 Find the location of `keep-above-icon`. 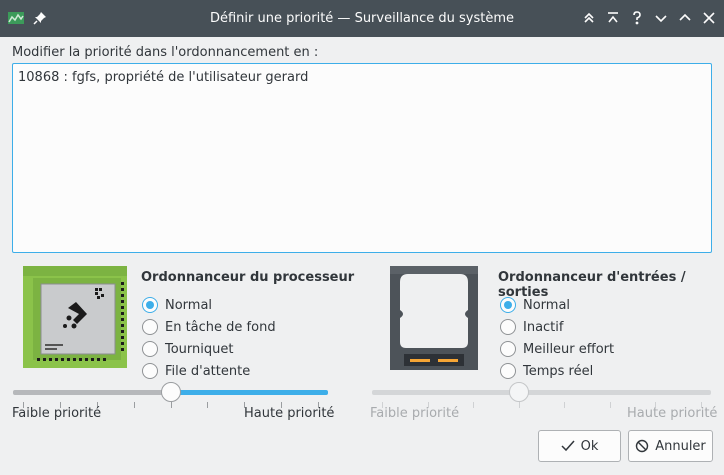

keep-above-icon is located at coordinates (589, 18).